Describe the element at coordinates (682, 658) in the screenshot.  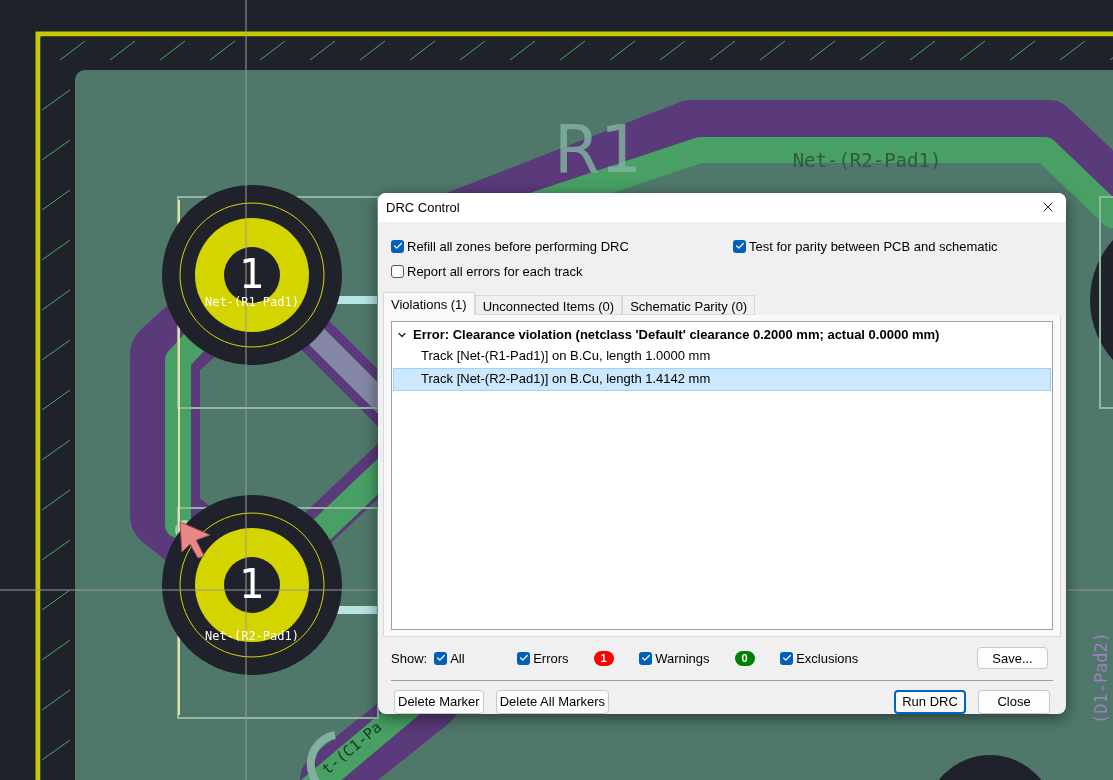
I see `filter-label: Warnings` at that location.